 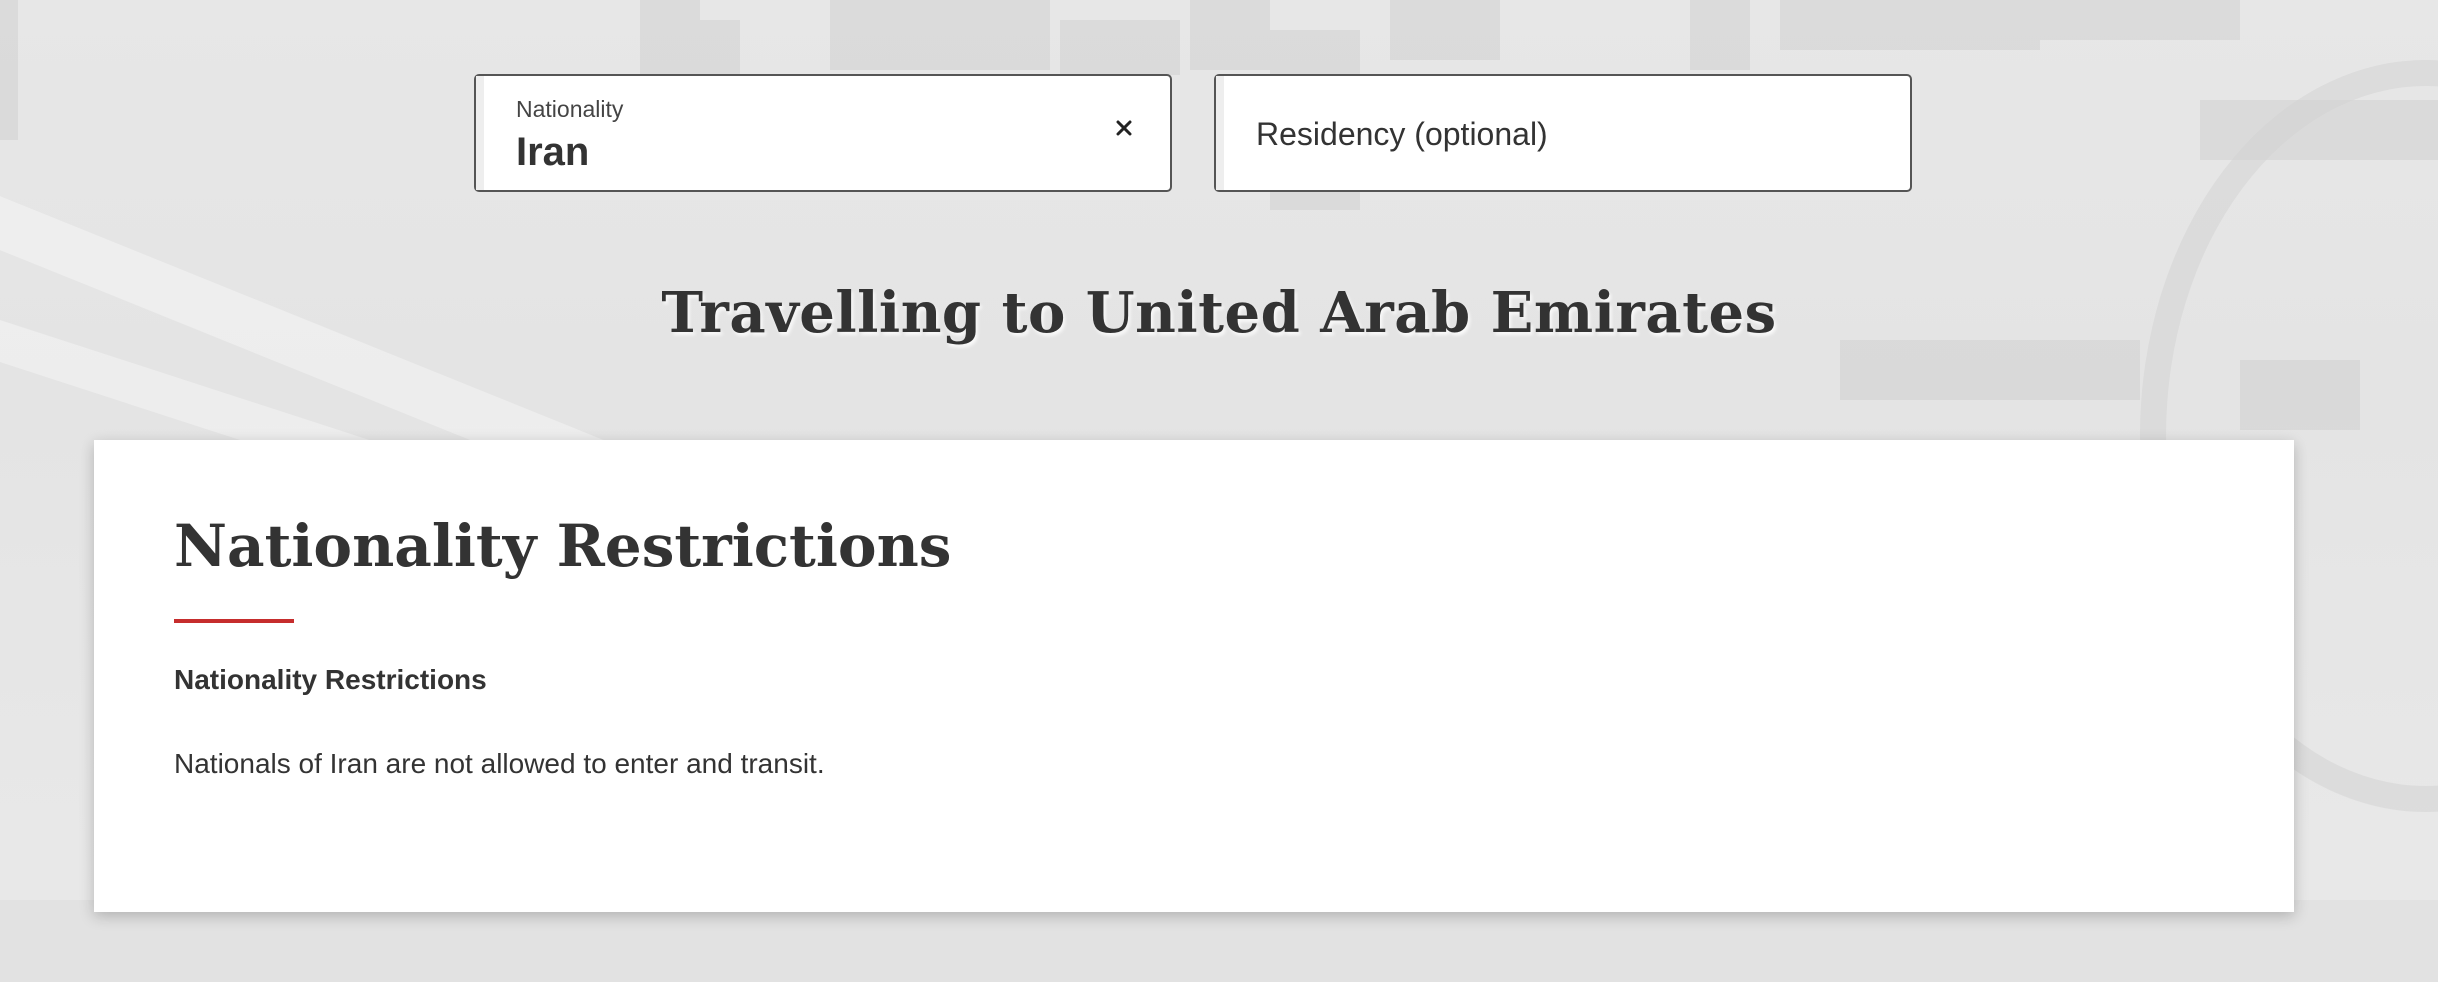 I want to click on clear-nationality-button, so click(x=1124, y=128).